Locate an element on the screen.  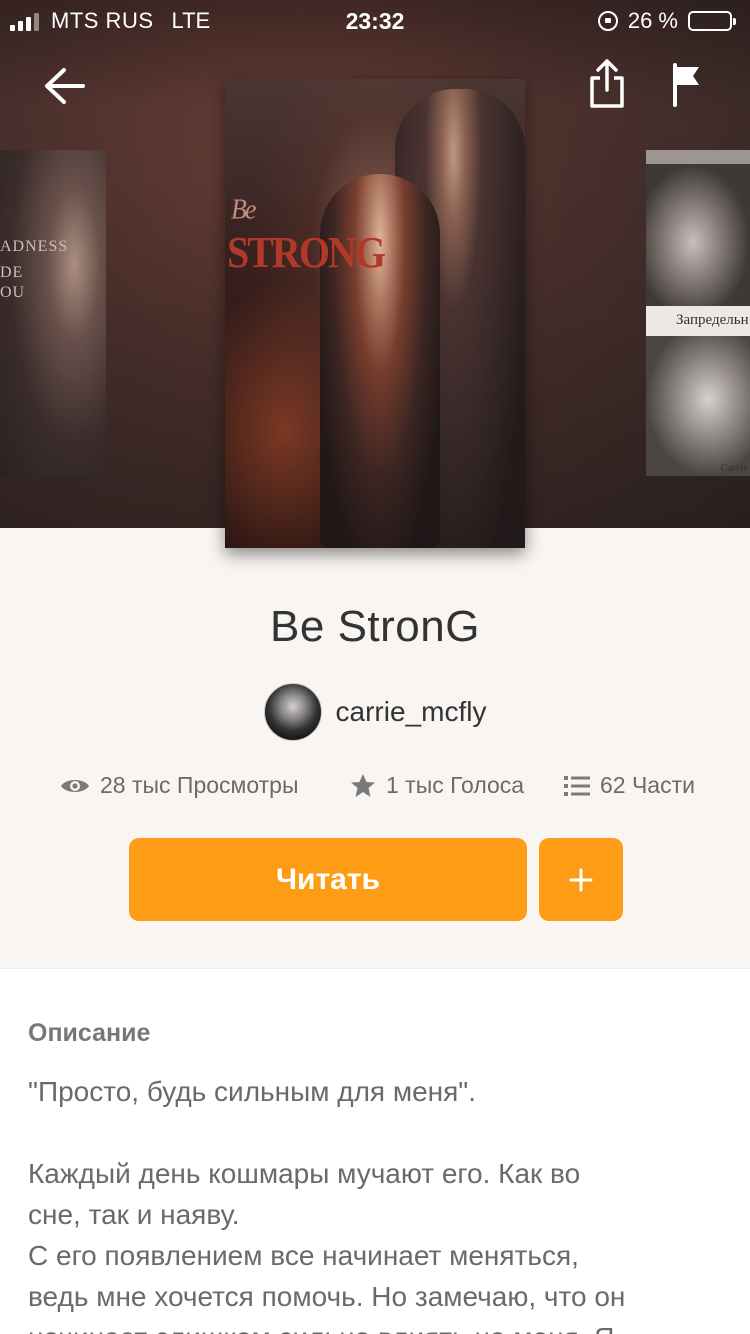
plus-icon is located at coordinates (581, 879).